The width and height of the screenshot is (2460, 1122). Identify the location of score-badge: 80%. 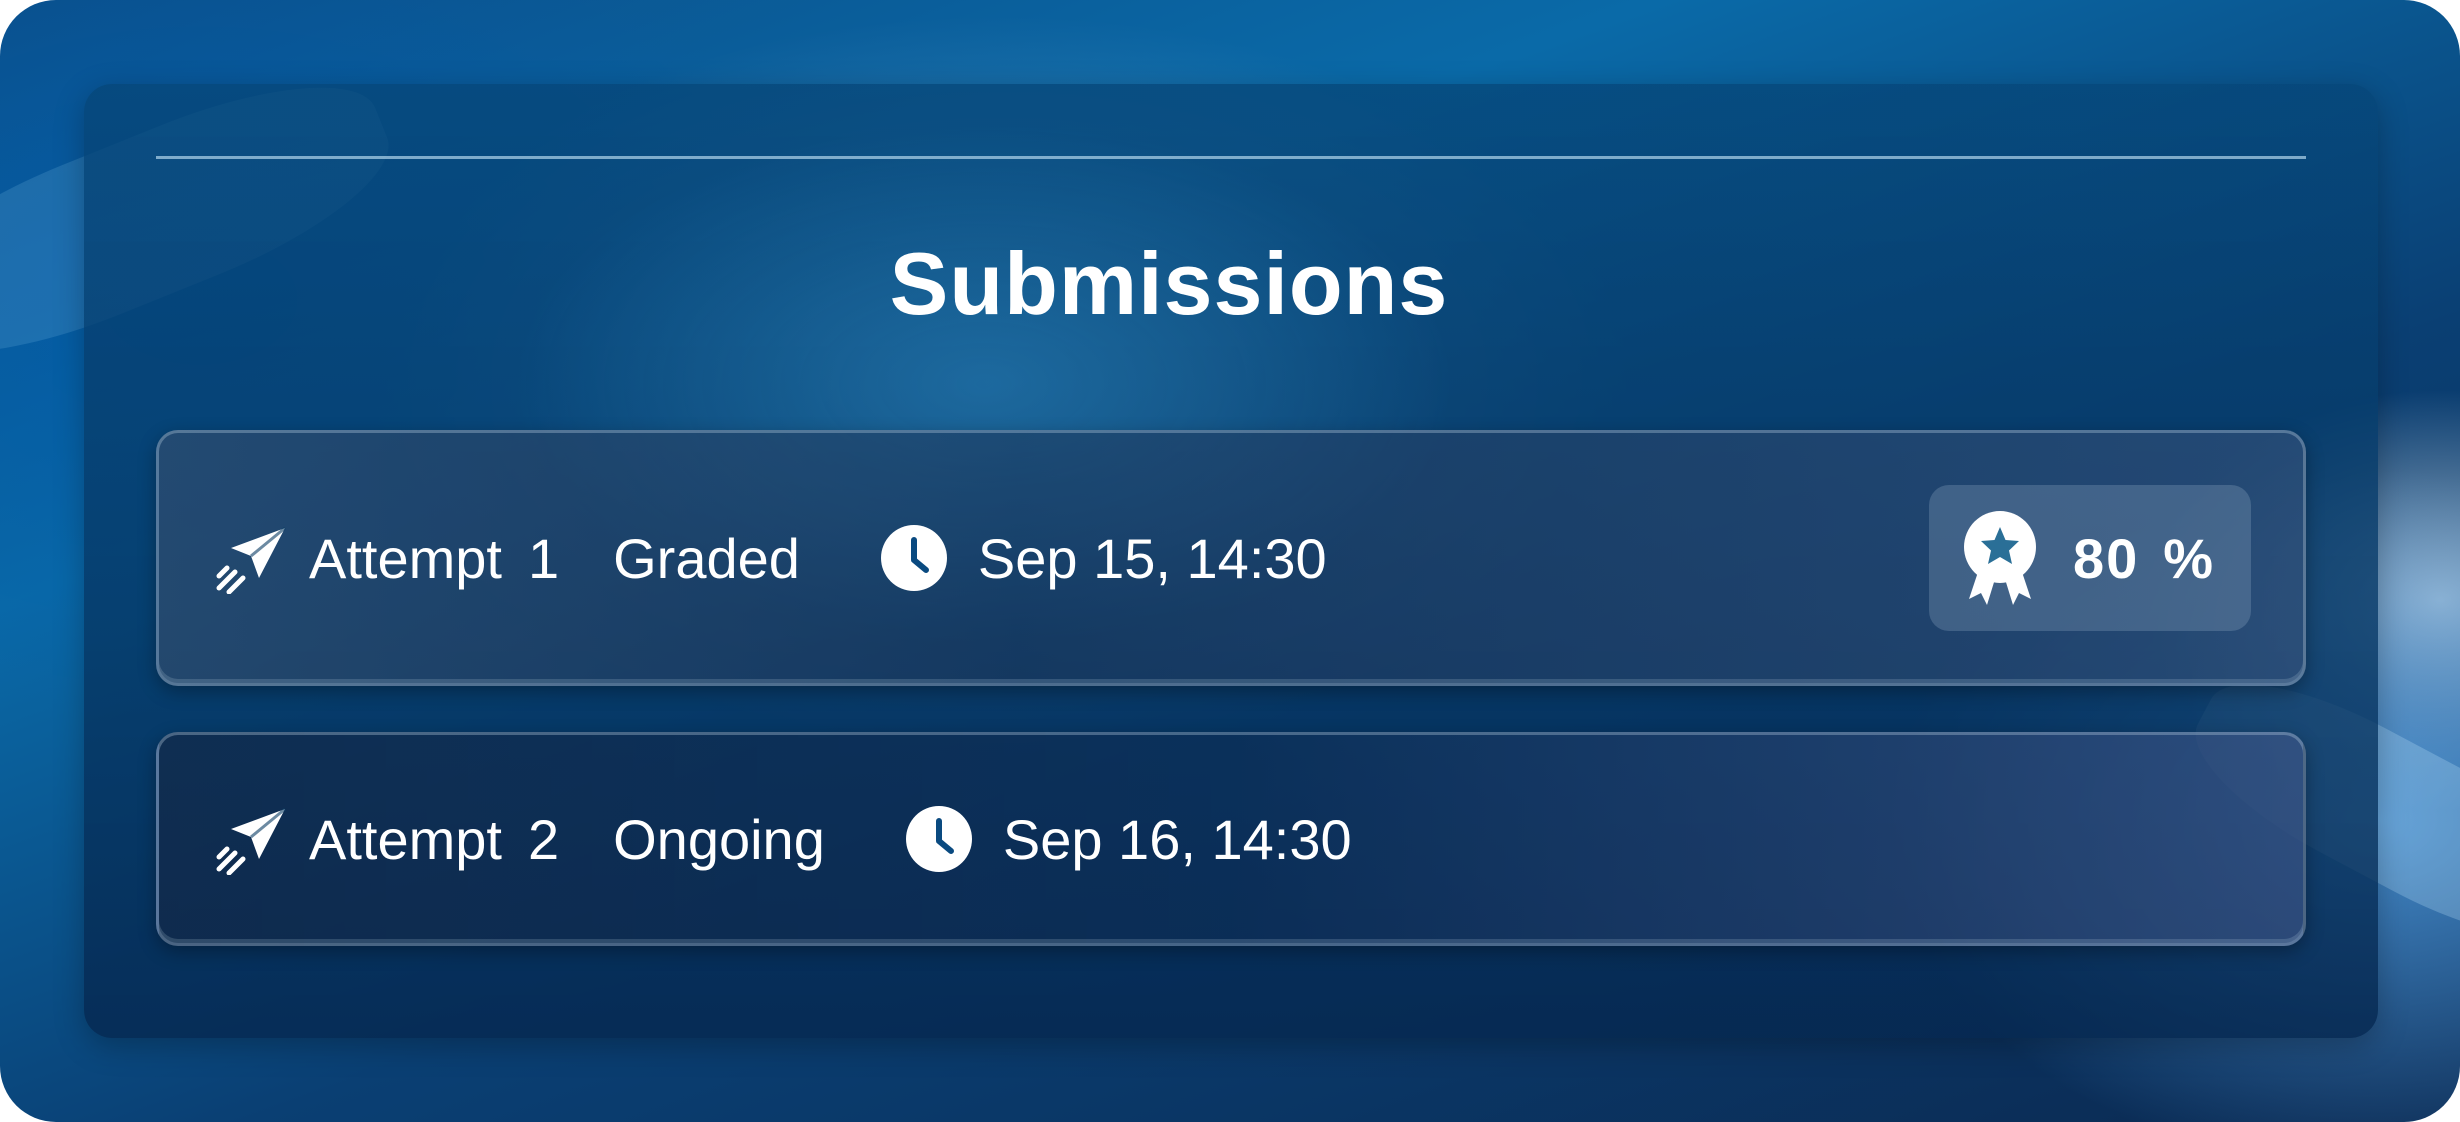
(2090, 558).